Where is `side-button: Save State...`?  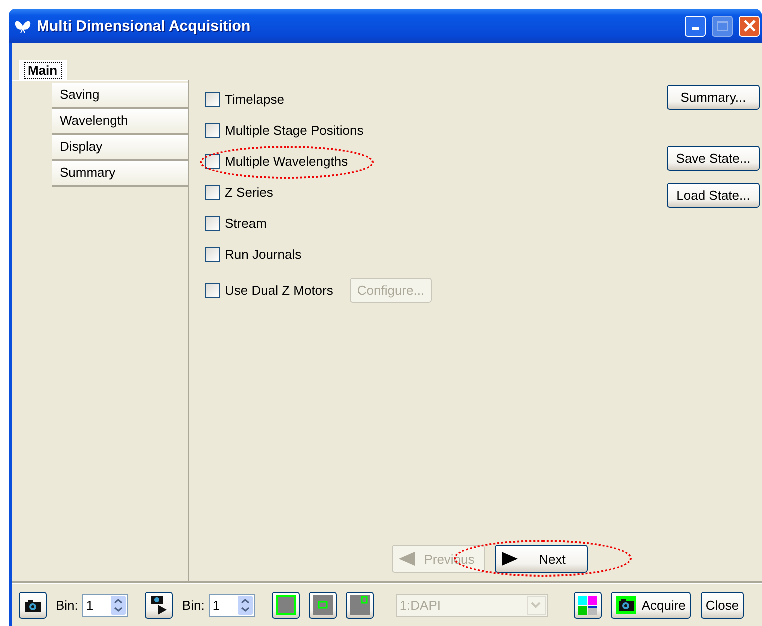
side-button: Save State... is located at coordinates (713, 158).